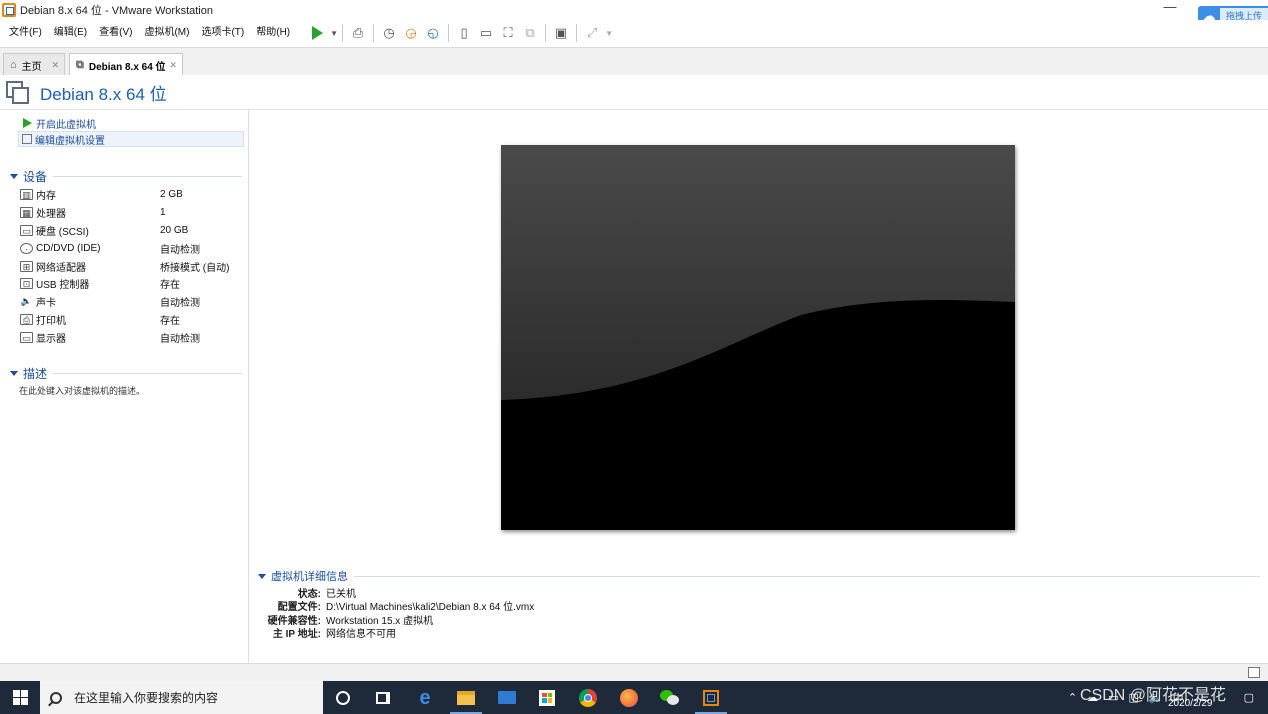 This screenshot has height=714, width=1268. Describe the element at coordinates (711, 697) in the screenshot. I see `vmware-icon` at that location.